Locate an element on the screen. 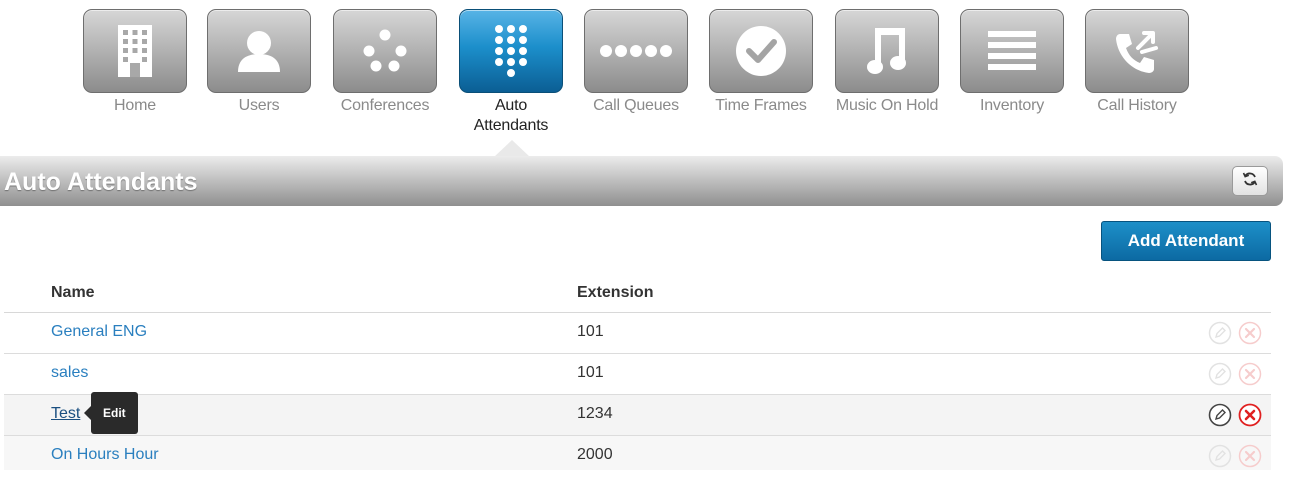  nav-label-time-frames: Time Frames is located at coordinates (761, 105).